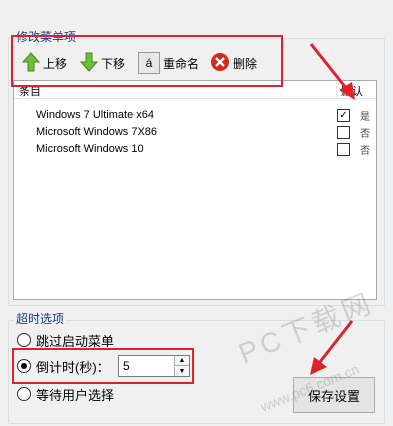 The image size is (393, 426). Describe the element at coordinates (147, 61) in the screenshot. I see `annotation-toolbar-box` at that location.